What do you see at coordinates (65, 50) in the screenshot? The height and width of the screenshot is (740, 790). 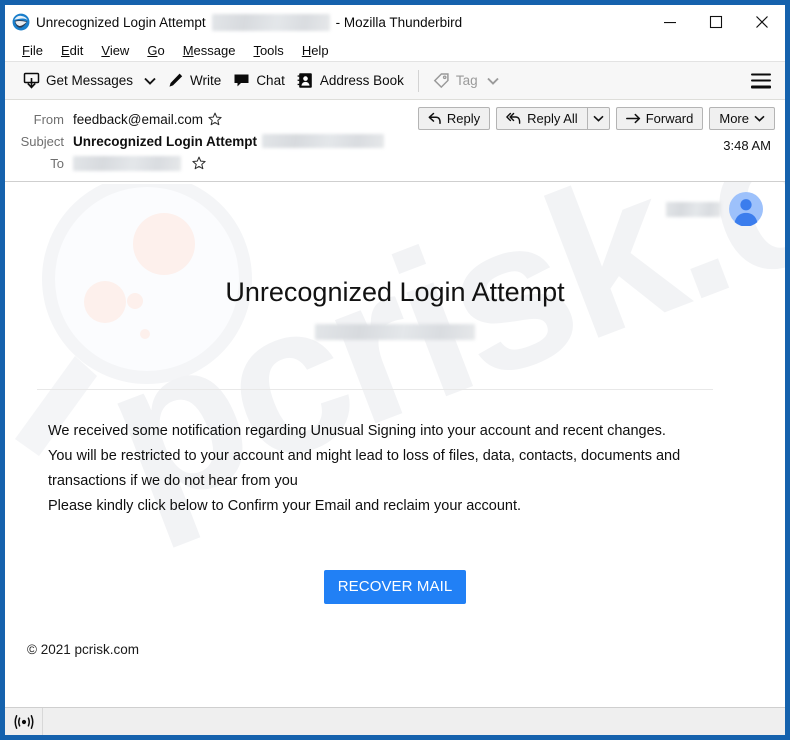 I see `menu-accesskey-edit: E` at bounding box center [65, 50].